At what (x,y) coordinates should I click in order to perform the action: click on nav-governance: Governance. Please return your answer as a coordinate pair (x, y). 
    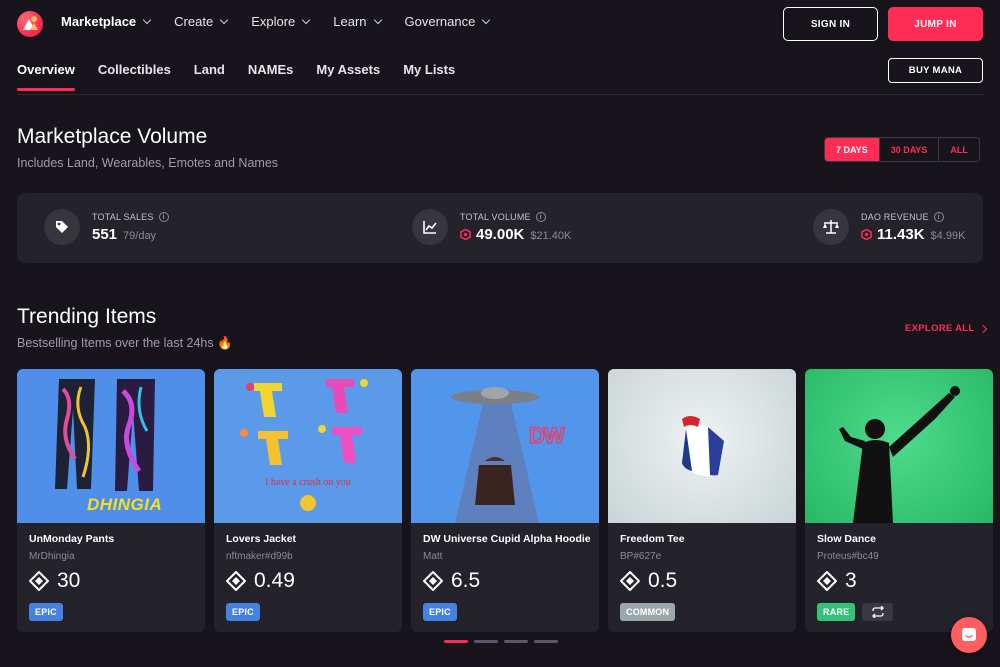
    Looking at the image, I should click on (448, 21).